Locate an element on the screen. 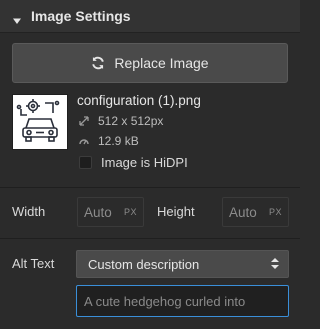 Image resolution: width=320 pixels, height=329 pixels. alt-text-label: Alt Text is located at coordinates (33, 263).